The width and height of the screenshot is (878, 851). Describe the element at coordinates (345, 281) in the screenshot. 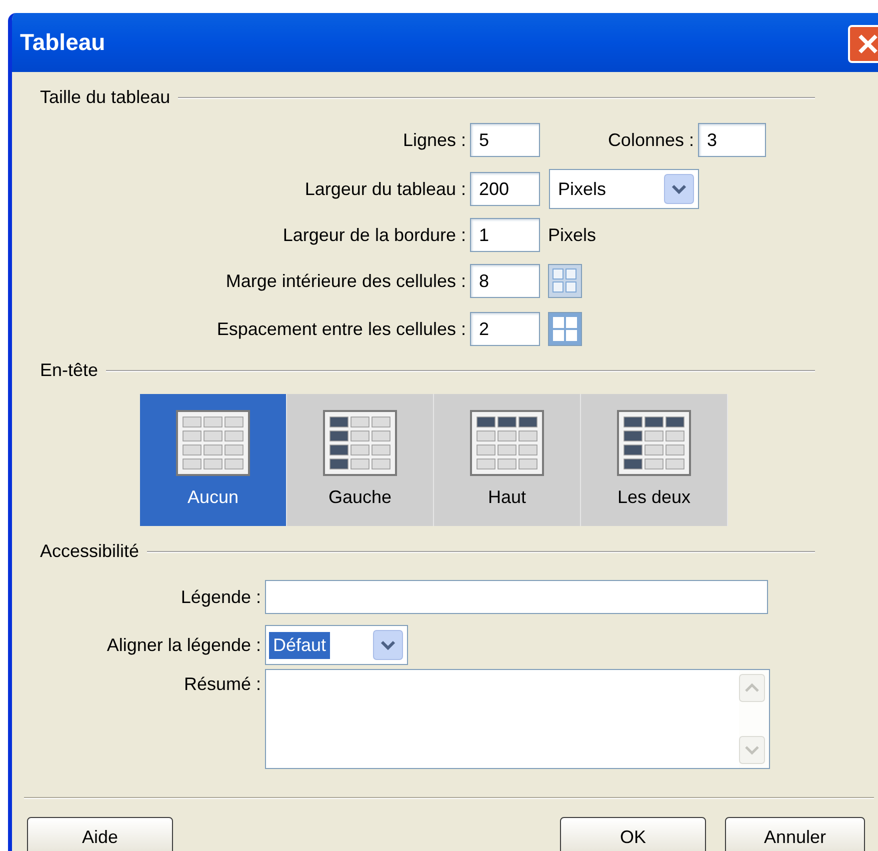

I see `field-label: Marge intérieure des cellules :` at that location.